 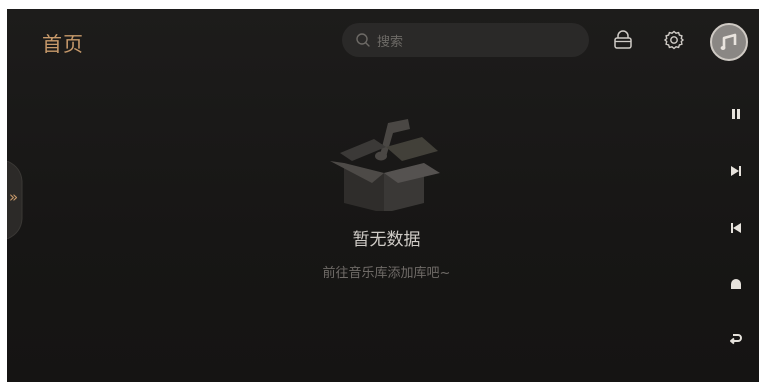 I want to click on search-icon, so click(x=363, y=40).